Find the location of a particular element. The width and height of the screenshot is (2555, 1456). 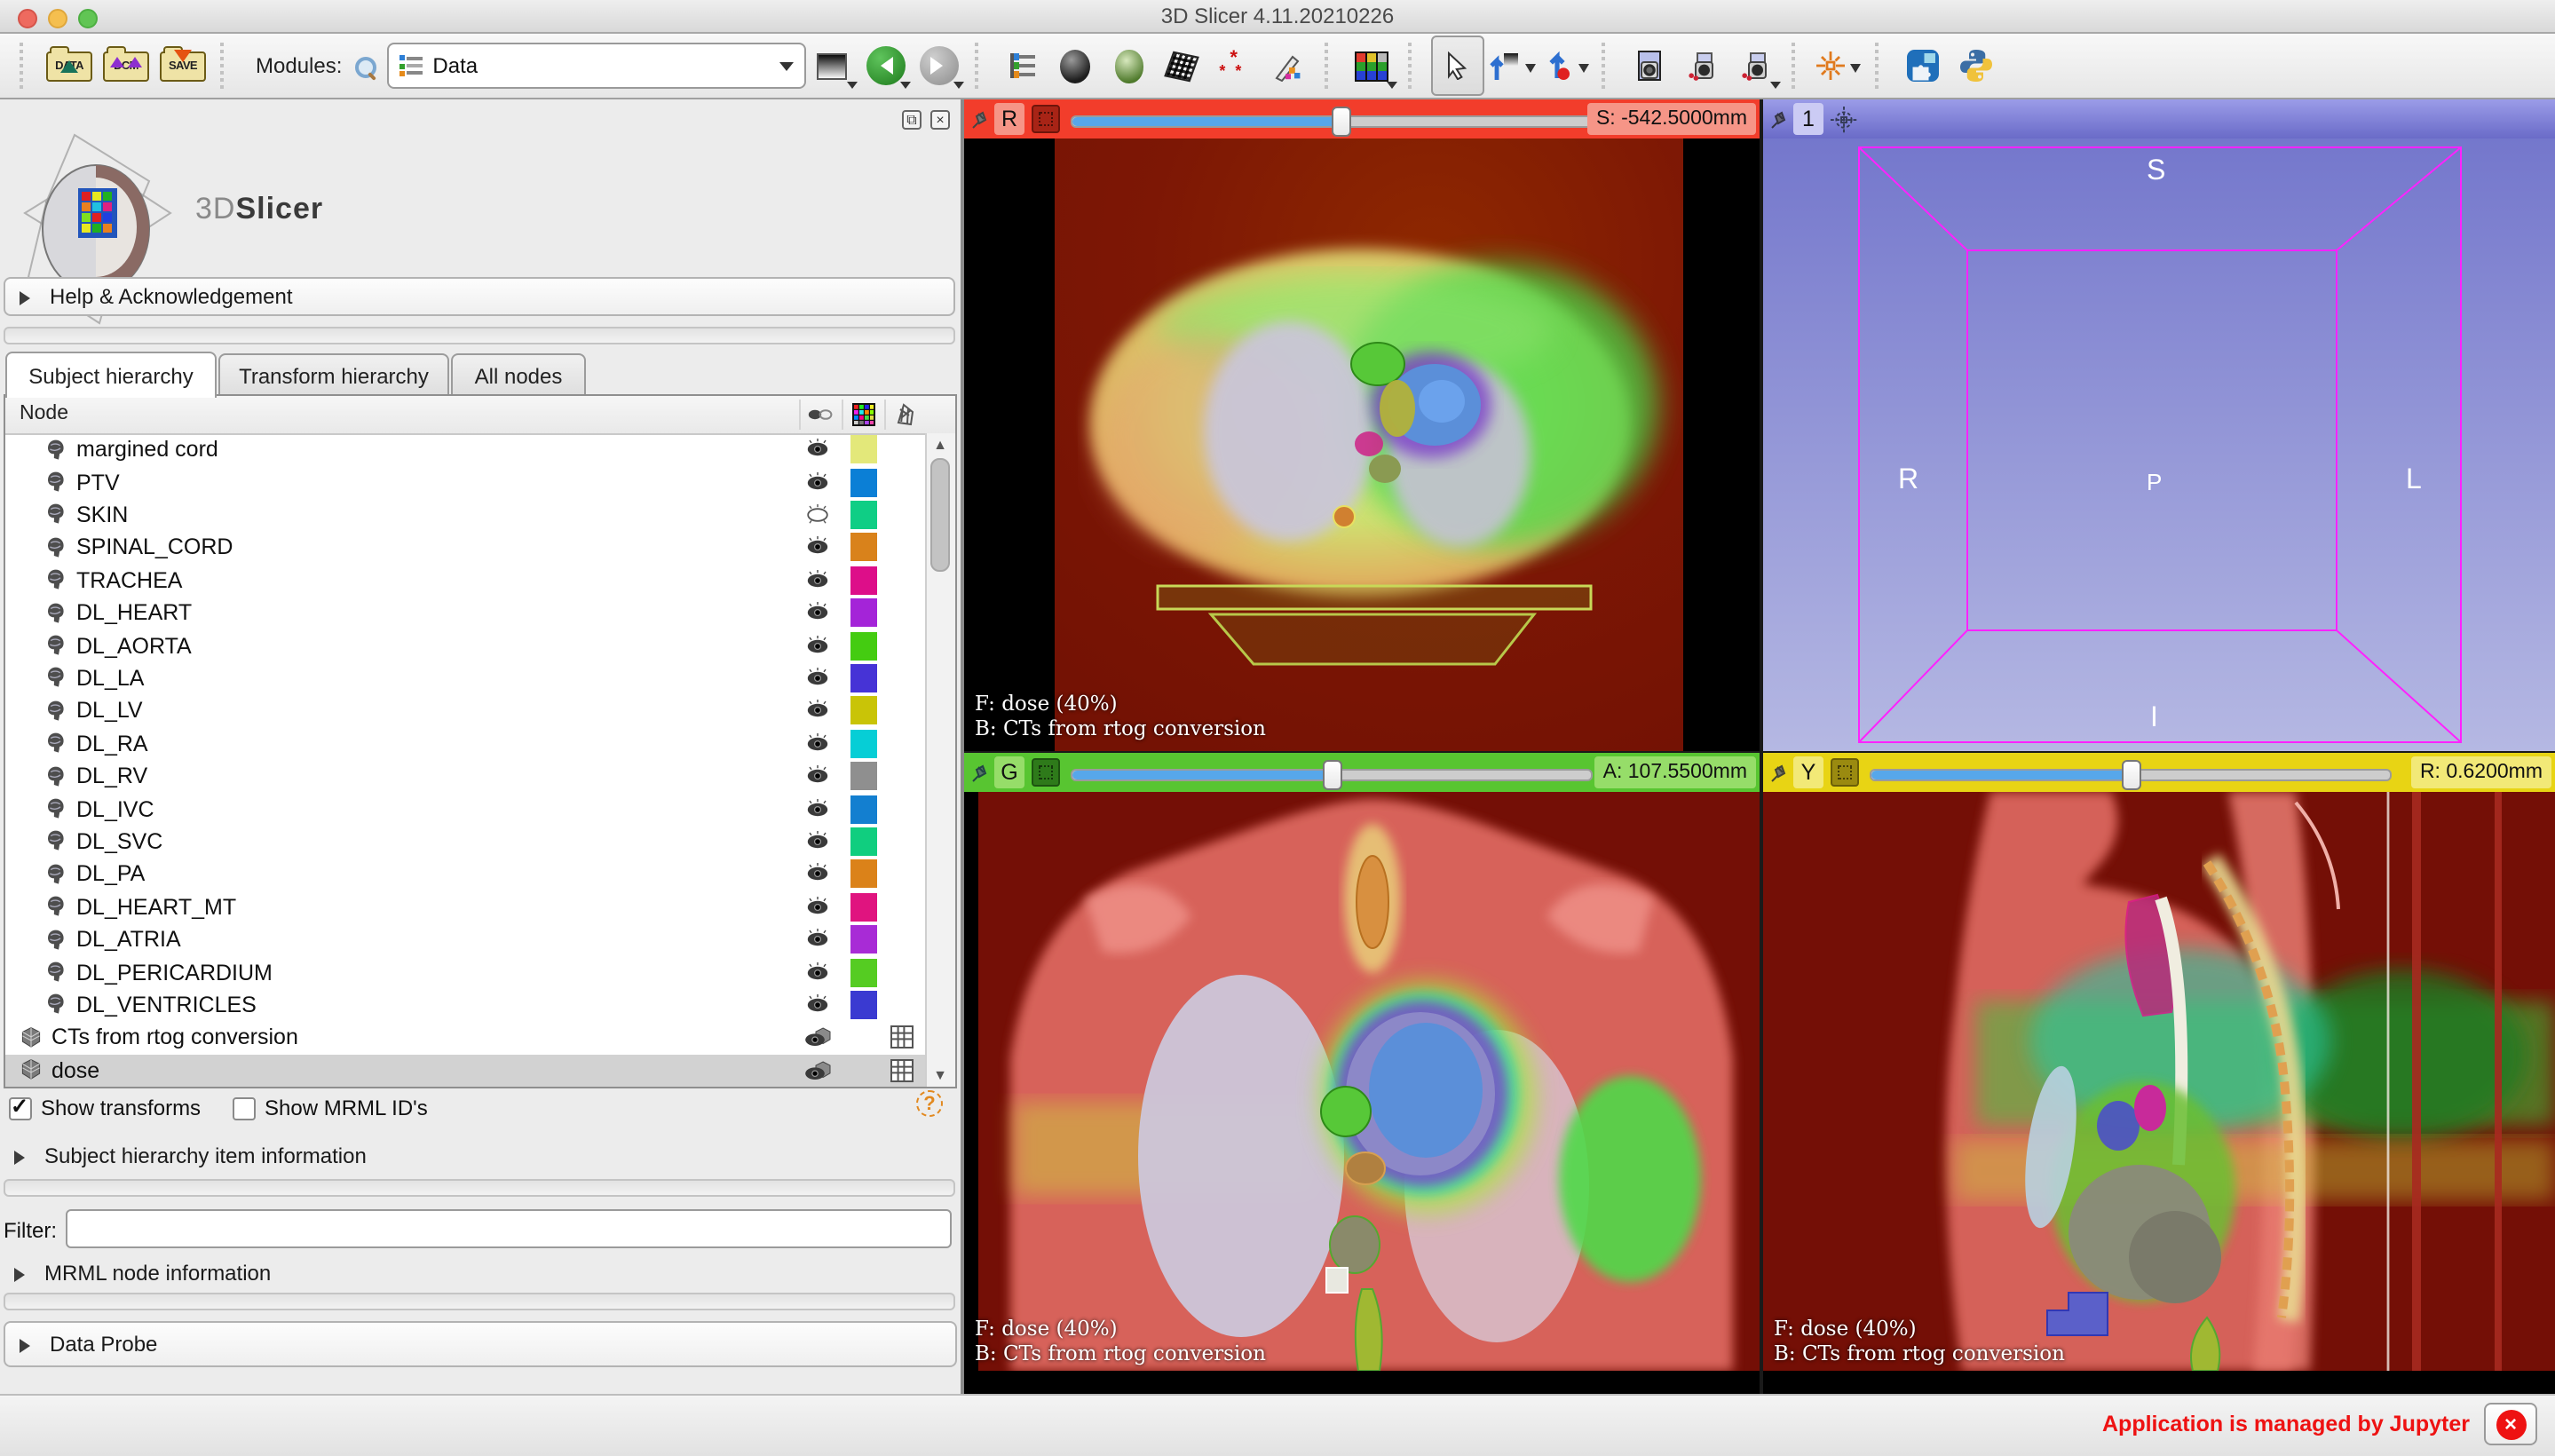

window-level-mode-button is located at coordinates (1512, 65).